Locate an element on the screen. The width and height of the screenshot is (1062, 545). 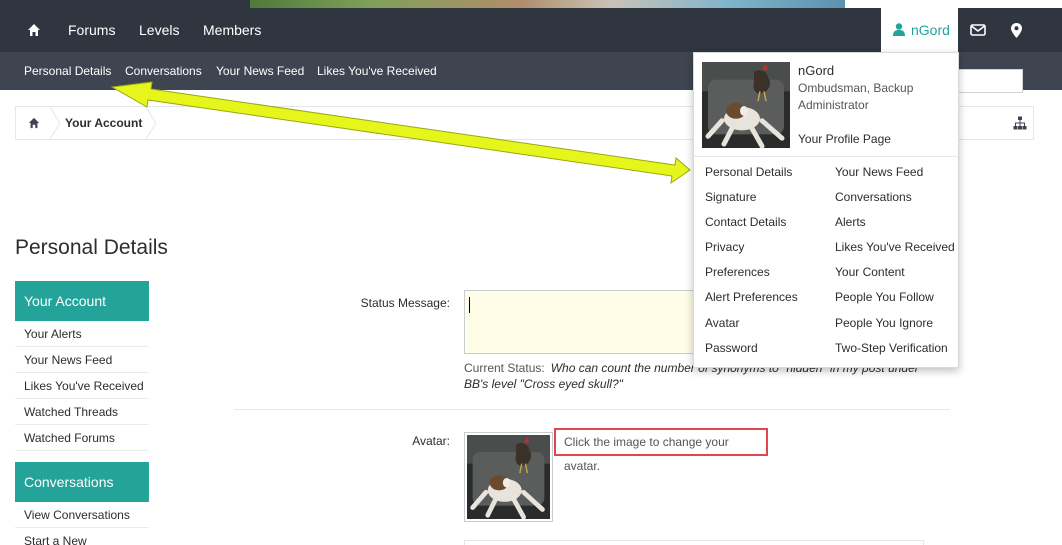
status-message-label: Status Message: is located at coordinates (405, 303).